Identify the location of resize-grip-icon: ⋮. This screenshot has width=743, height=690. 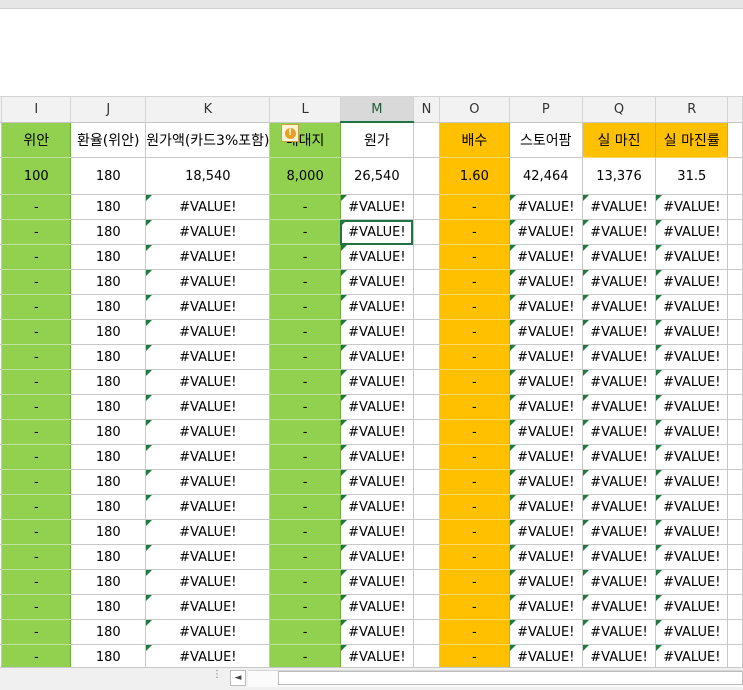
(217, 677).